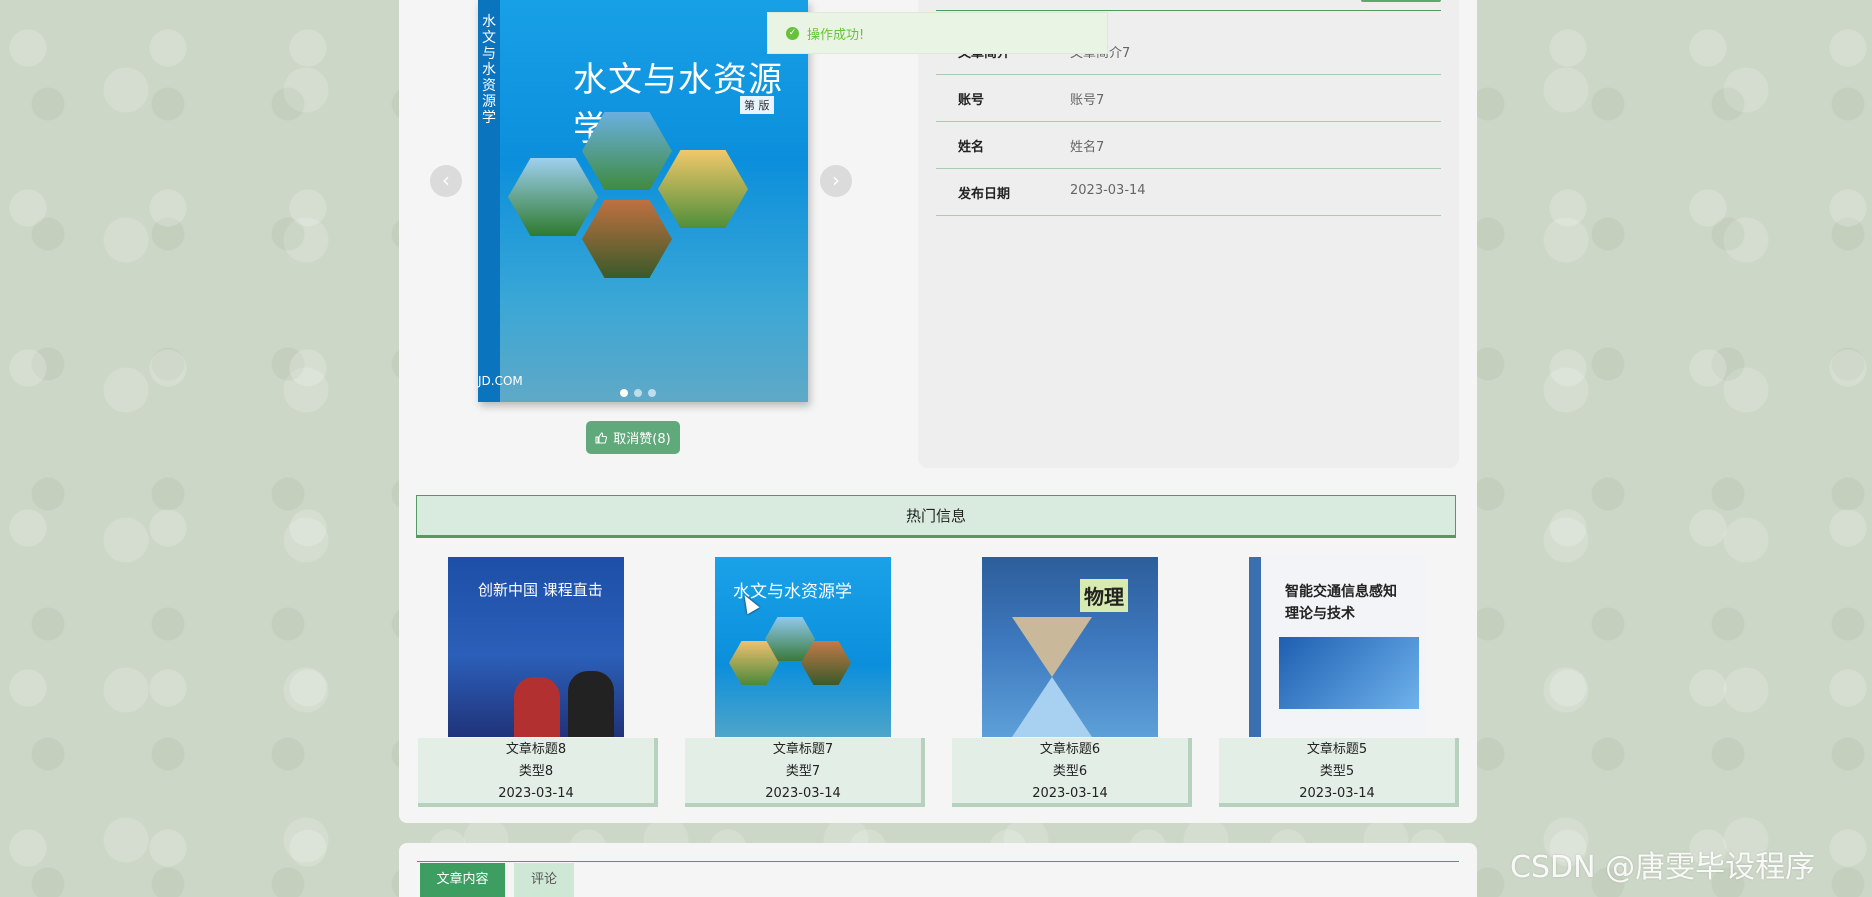  Describe the element at coordinates (938, 861) in the screenshot. I see `tabs-divider` at that location.